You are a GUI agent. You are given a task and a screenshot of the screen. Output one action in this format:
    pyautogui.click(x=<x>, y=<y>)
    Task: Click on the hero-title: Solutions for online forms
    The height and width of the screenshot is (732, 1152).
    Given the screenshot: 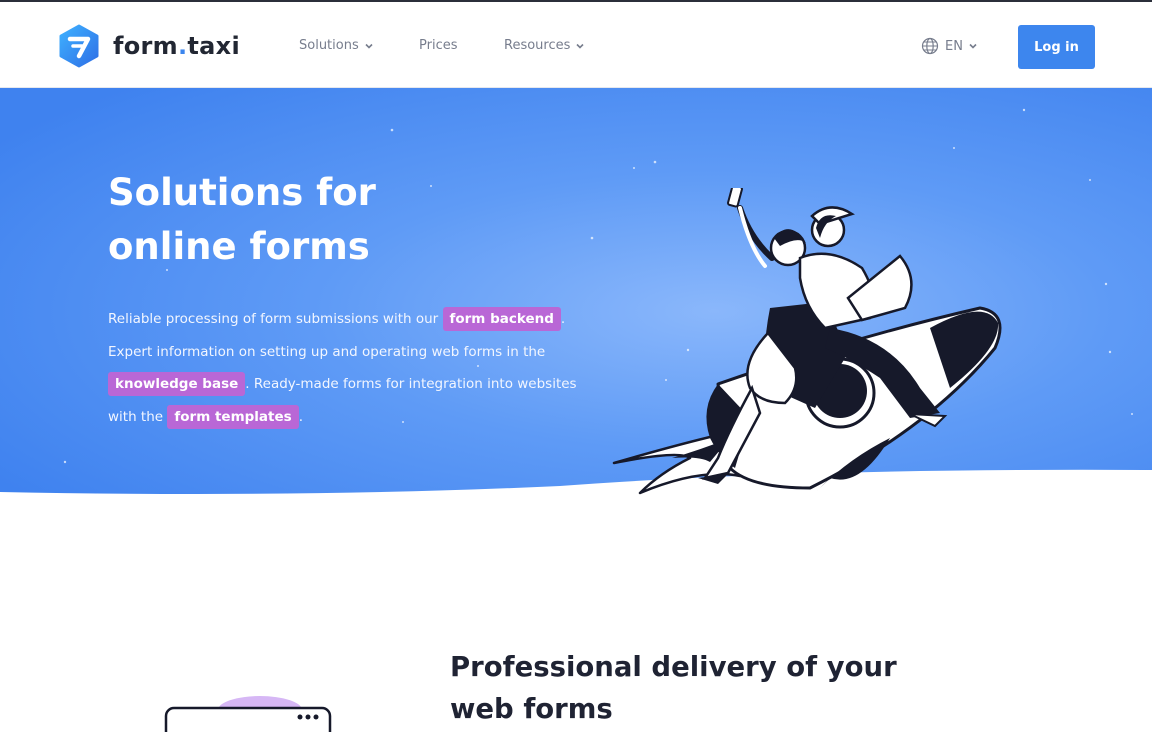 What is the action you would take?
    pyautogui.click(x=298, y=220)
    